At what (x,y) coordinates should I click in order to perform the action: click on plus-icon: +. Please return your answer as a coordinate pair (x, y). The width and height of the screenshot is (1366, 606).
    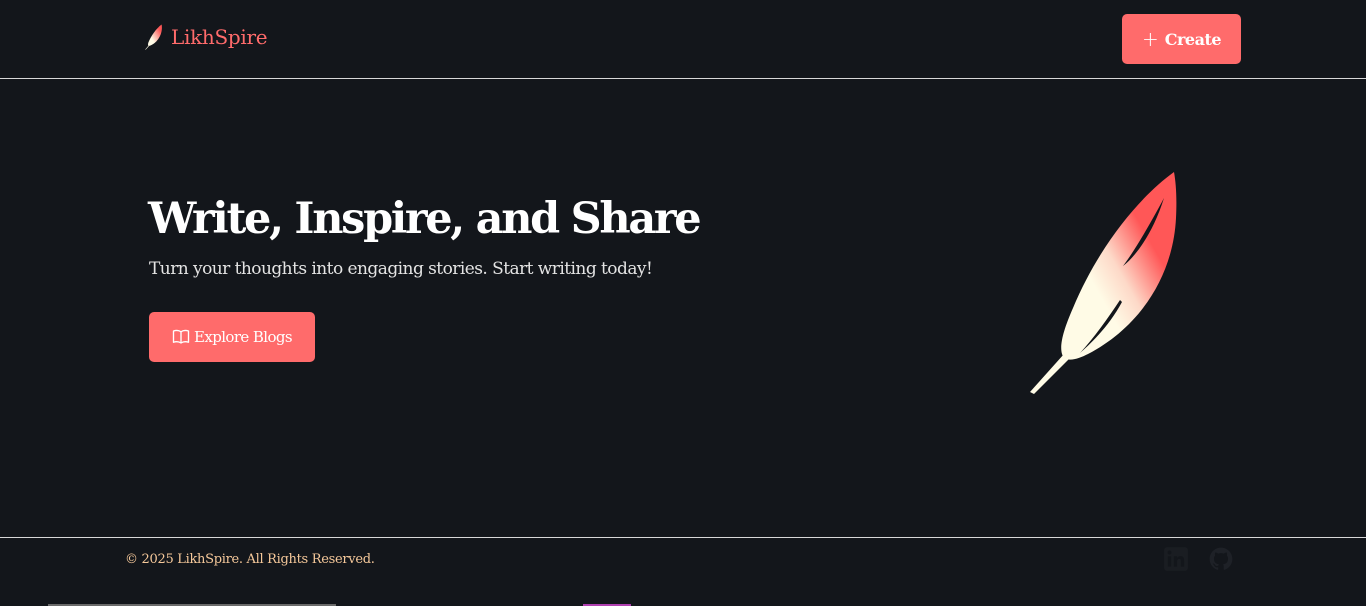
    Looking at the image, I should click on (1150, 39).